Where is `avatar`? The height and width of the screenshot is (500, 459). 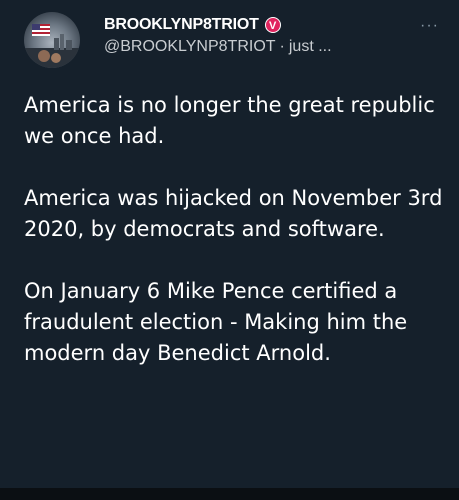 avatar is located at coordinates (52, 40).